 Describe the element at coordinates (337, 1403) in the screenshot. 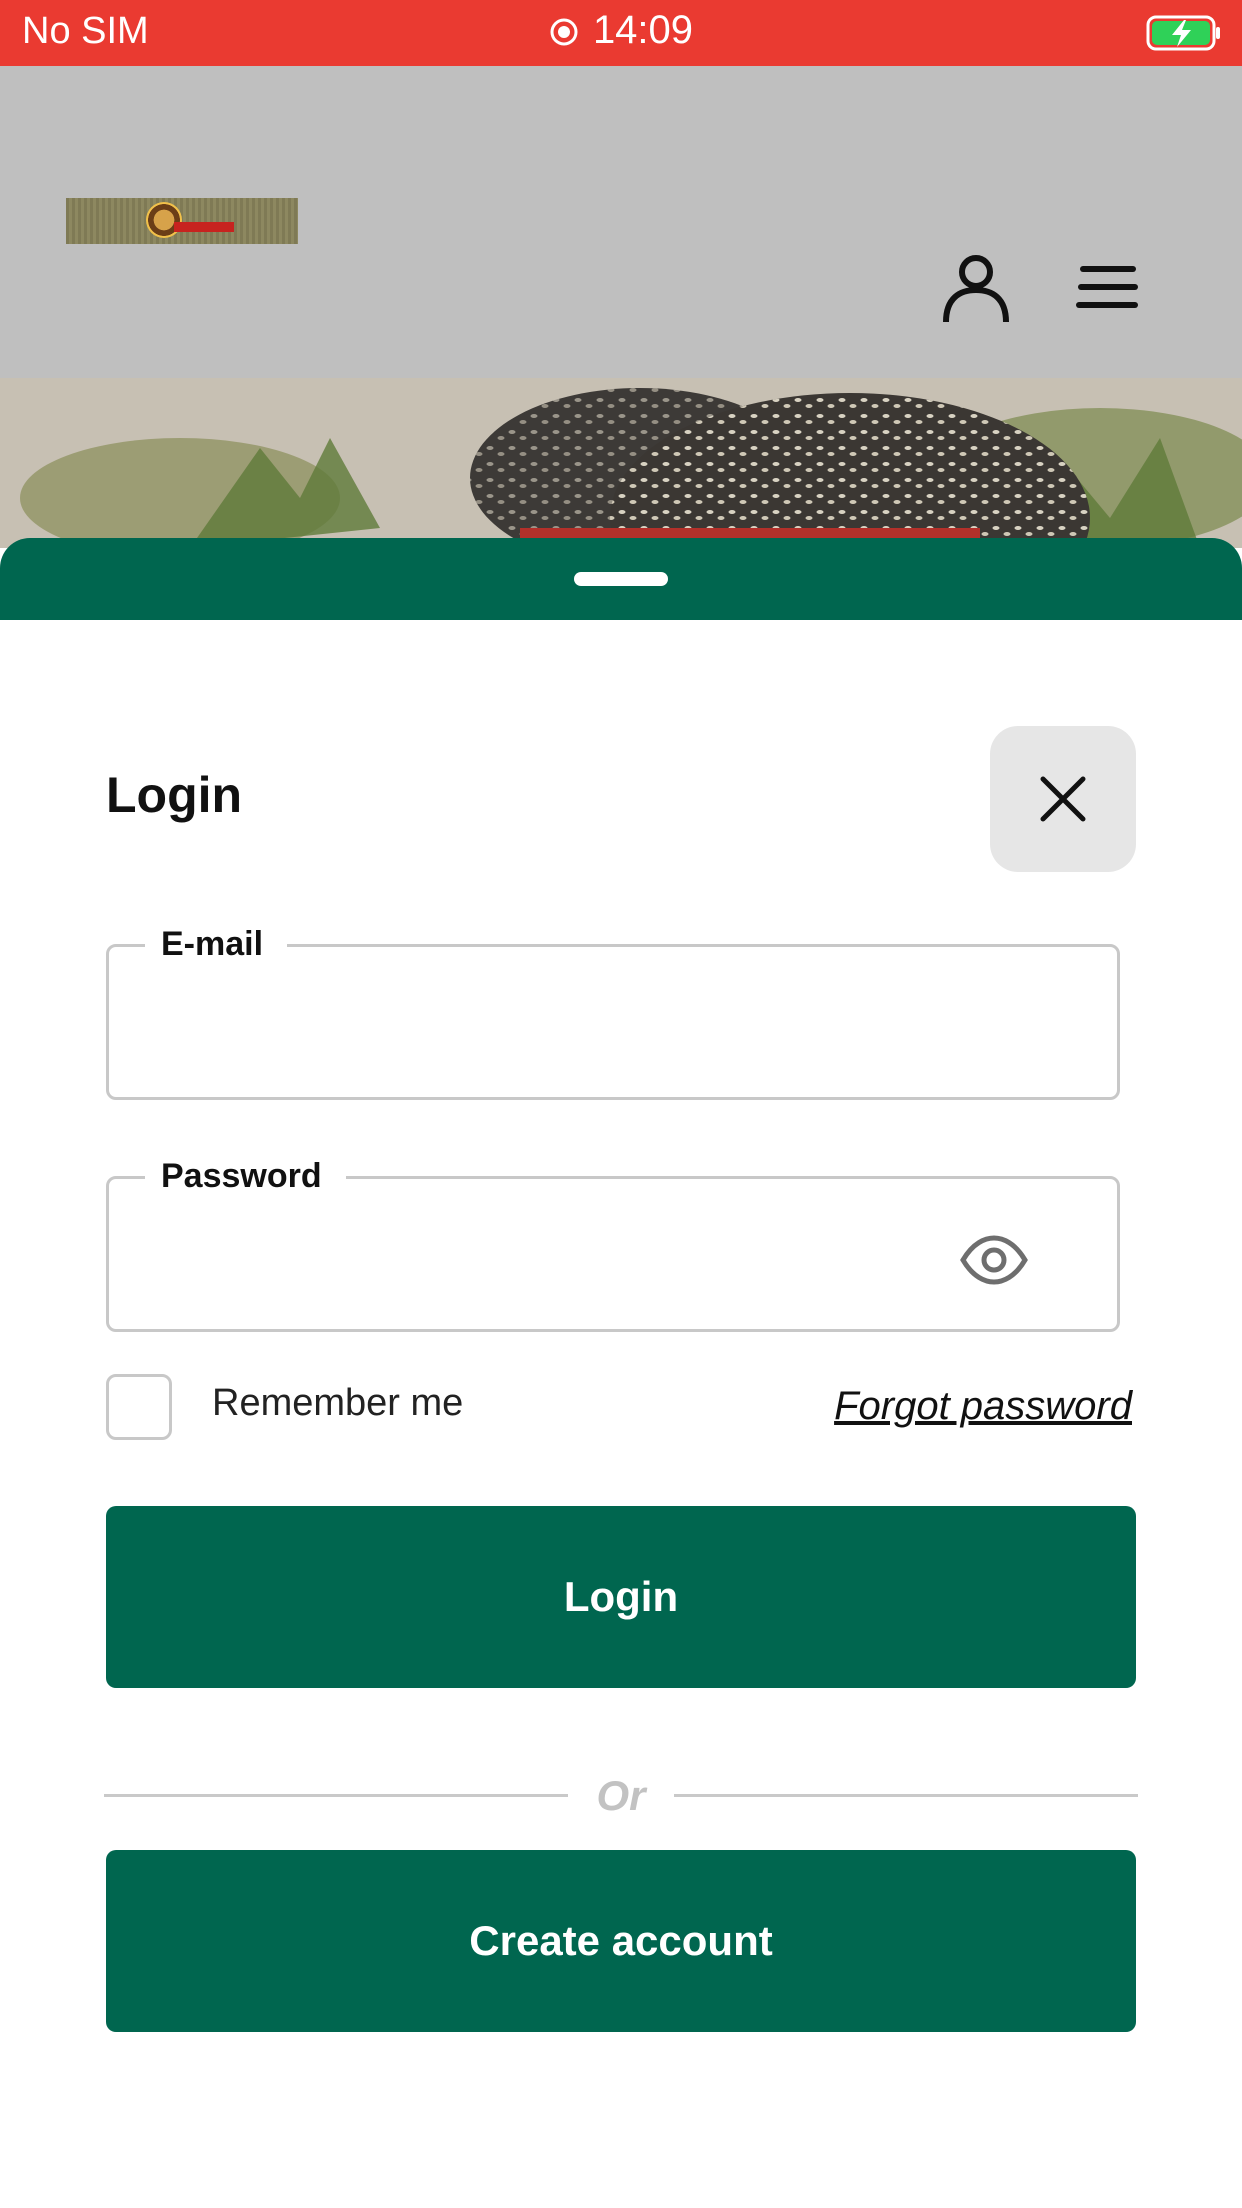

I see `remember-me-label: Remember me` at that location.